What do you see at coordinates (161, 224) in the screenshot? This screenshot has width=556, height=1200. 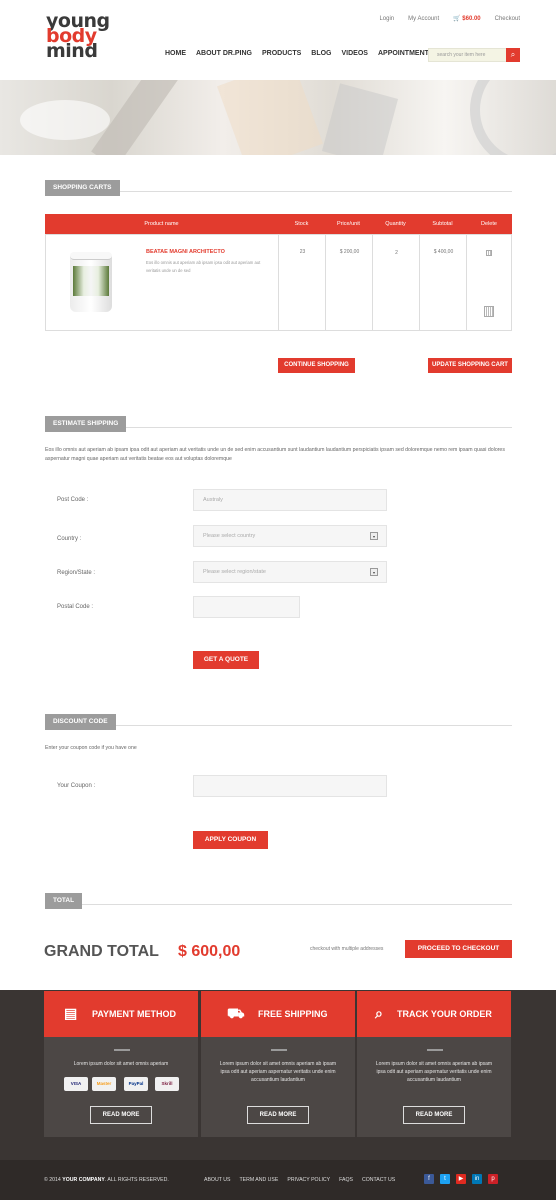 I see `col-product-name: Product name` at bounding box center [161, 224].